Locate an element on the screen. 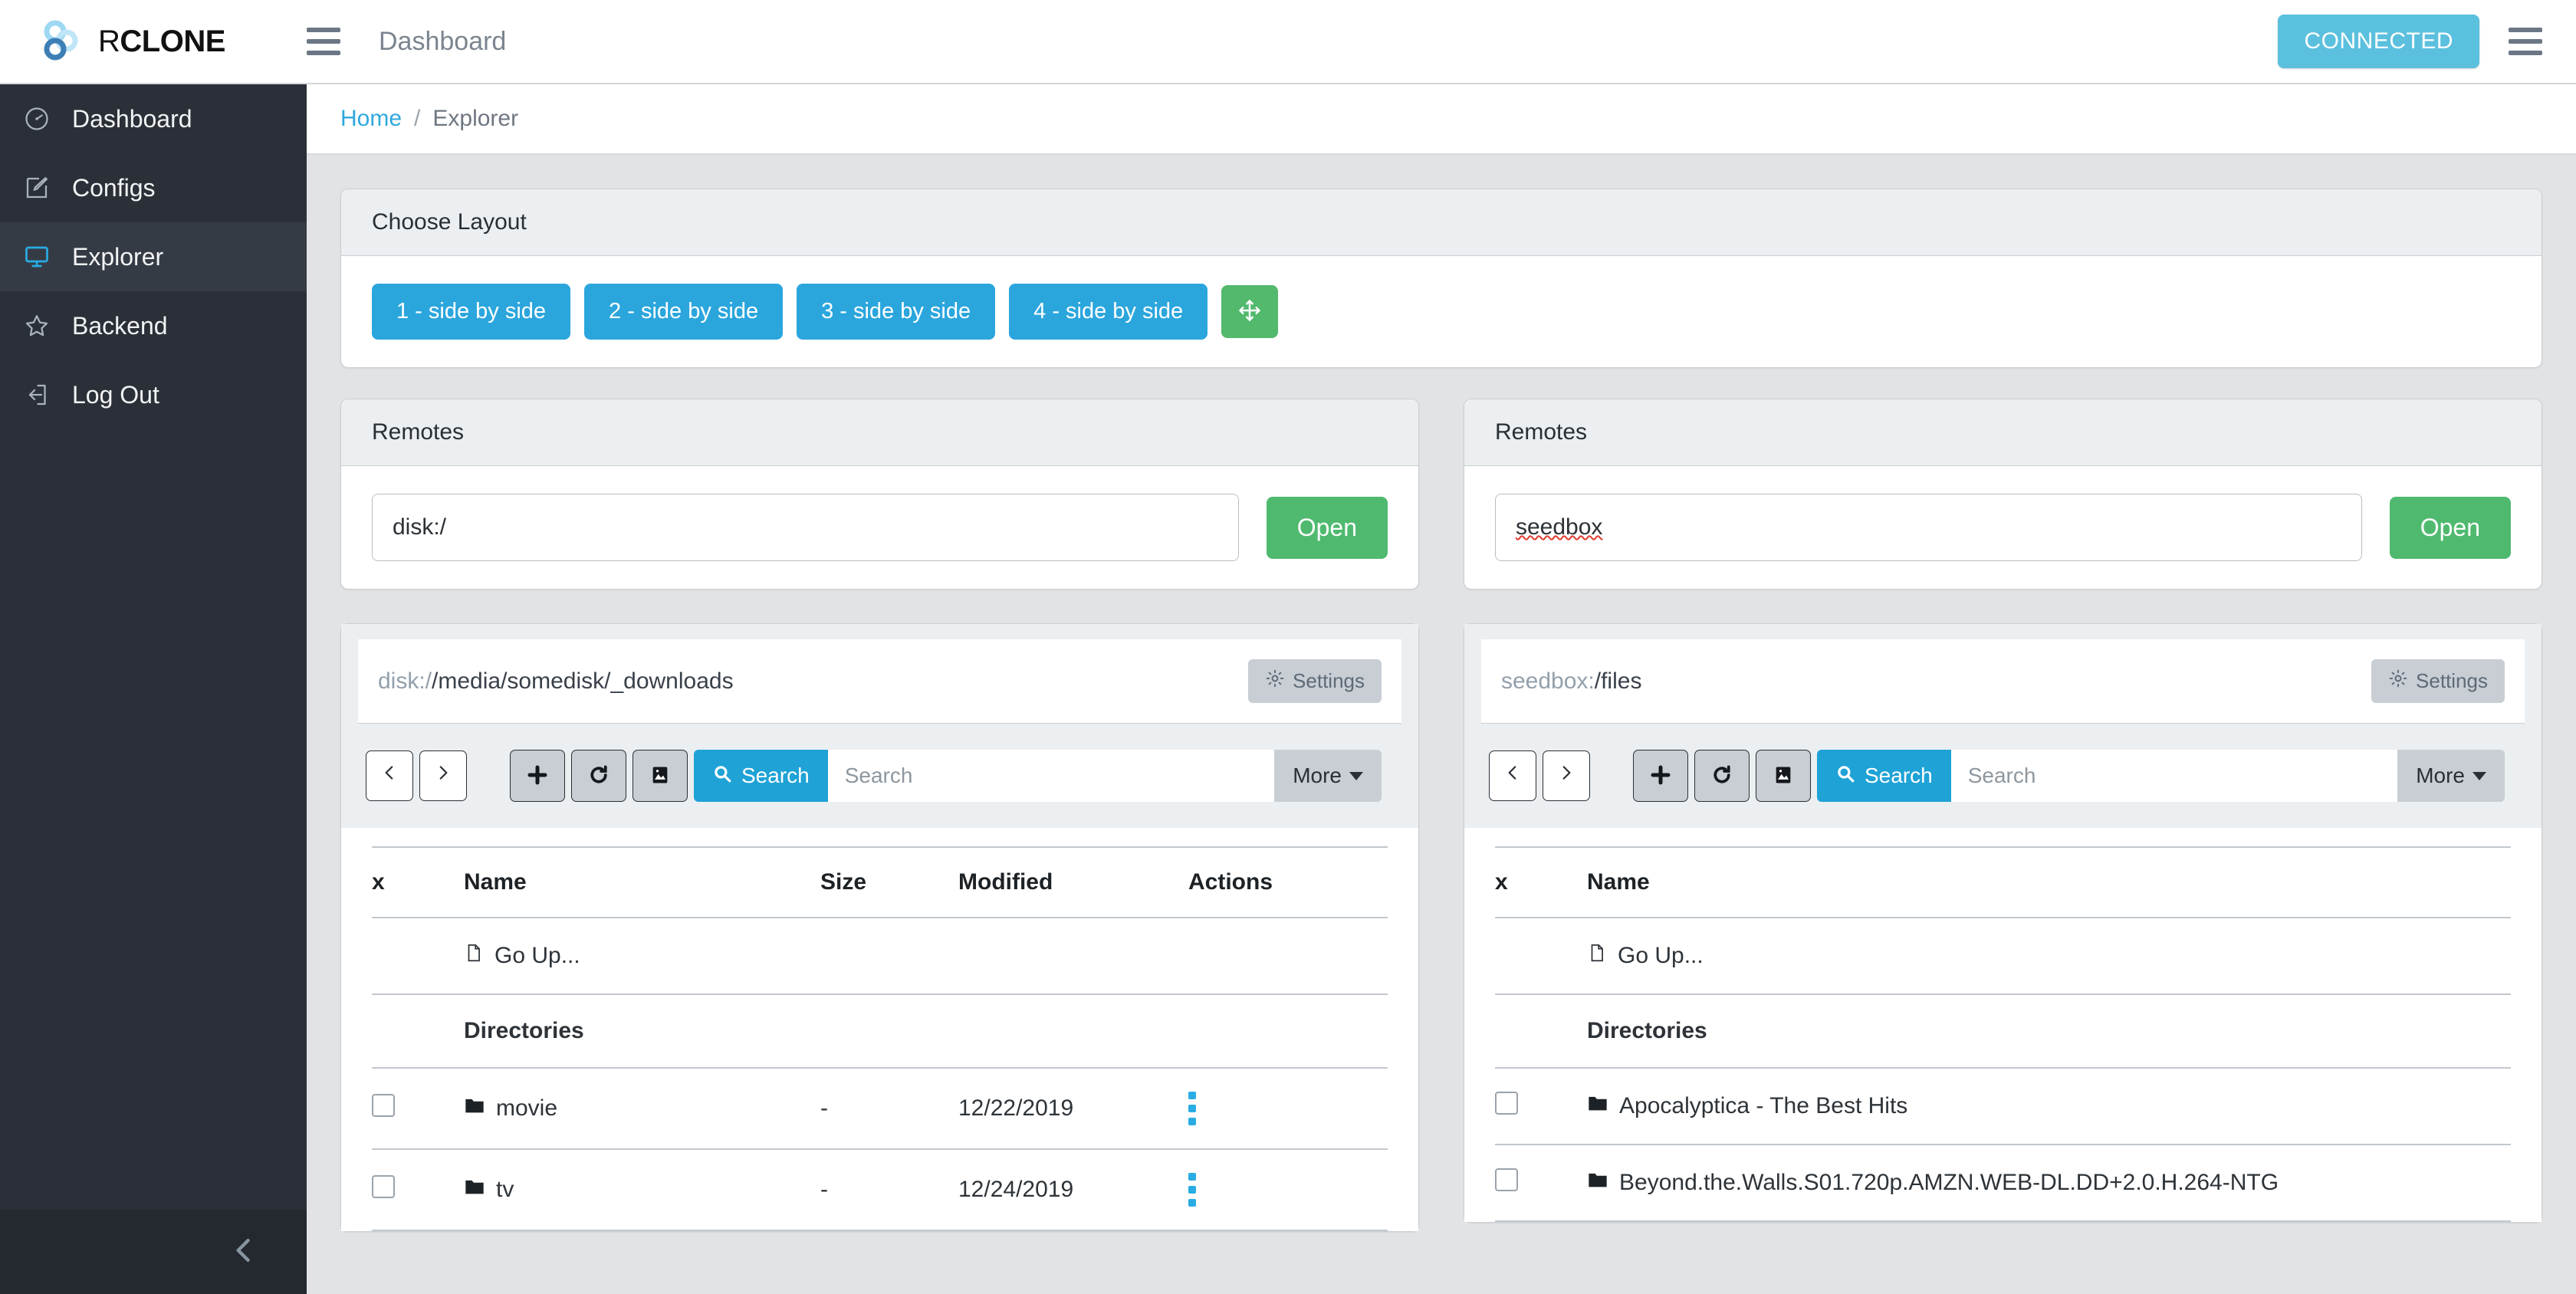 This screenshot has height=1294, width=2576. remotes-card-left: Remotes Open is located at coordinates (879, 495).